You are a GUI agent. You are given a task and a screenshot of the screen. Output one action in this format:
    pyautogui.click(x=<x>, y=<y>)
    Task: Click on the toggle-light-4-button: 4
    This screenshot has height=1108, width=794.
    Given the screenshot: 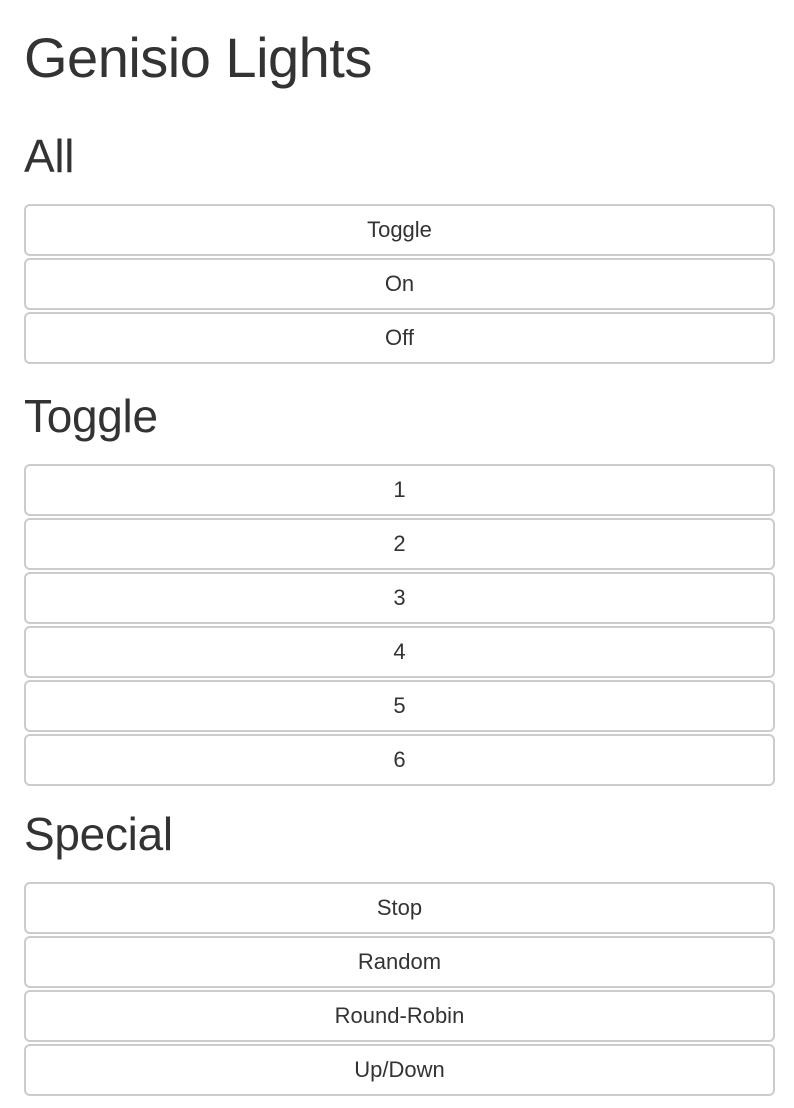 What is the action you would take?
    pyautogui.click(x=399, y=652)
    